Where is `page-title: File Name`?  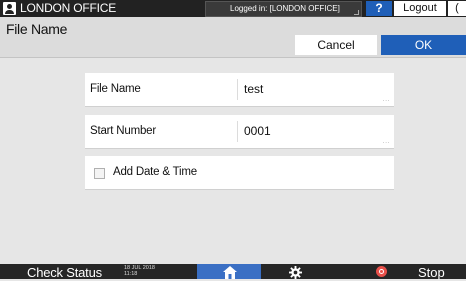
page-title: File Name is located at coordinates (37, 29).